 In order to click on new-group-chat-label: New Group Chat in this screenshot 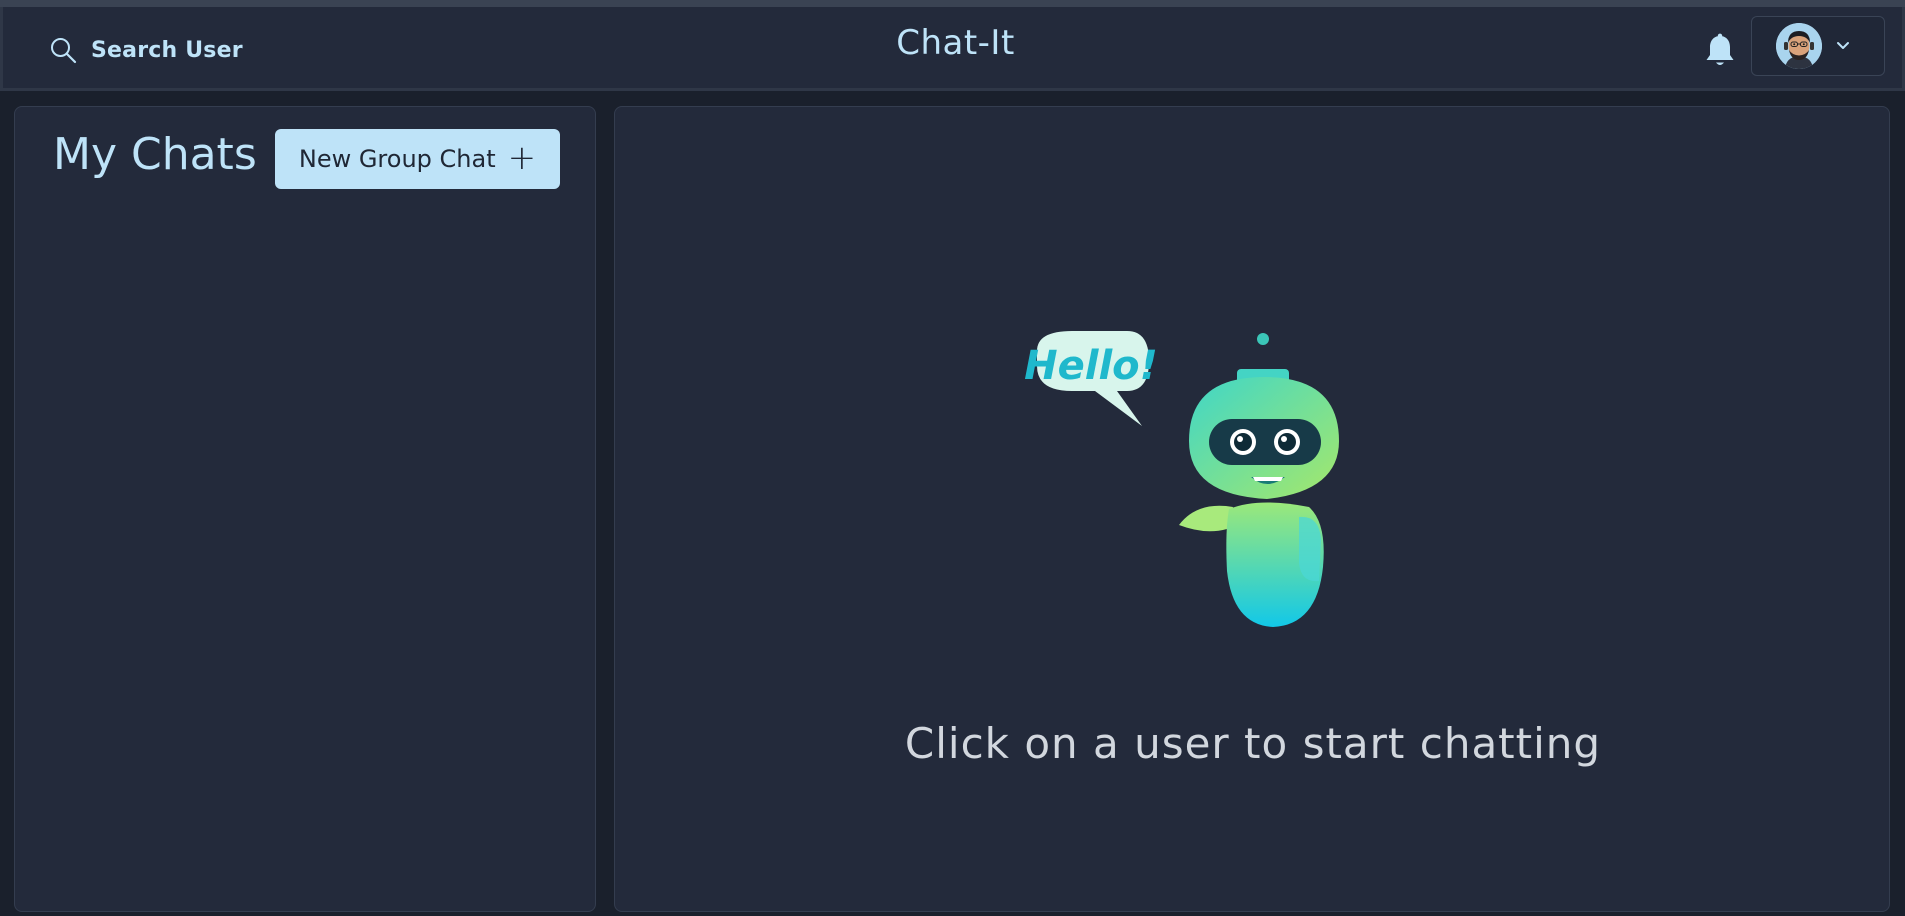, I will do `click(397, 159)`.